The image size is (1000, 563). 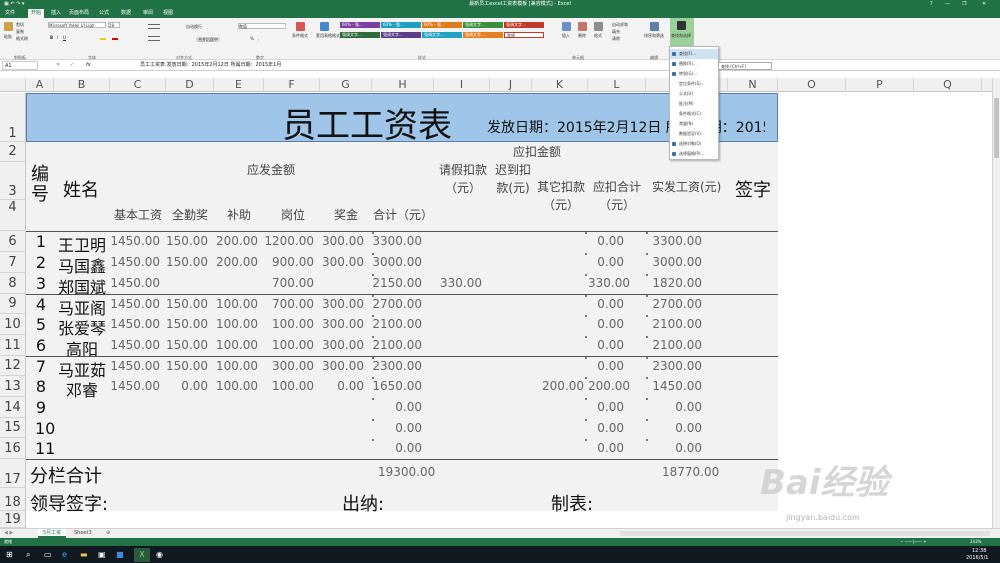 I want to click on row-header-3: 3, so click(x=13, y=181).